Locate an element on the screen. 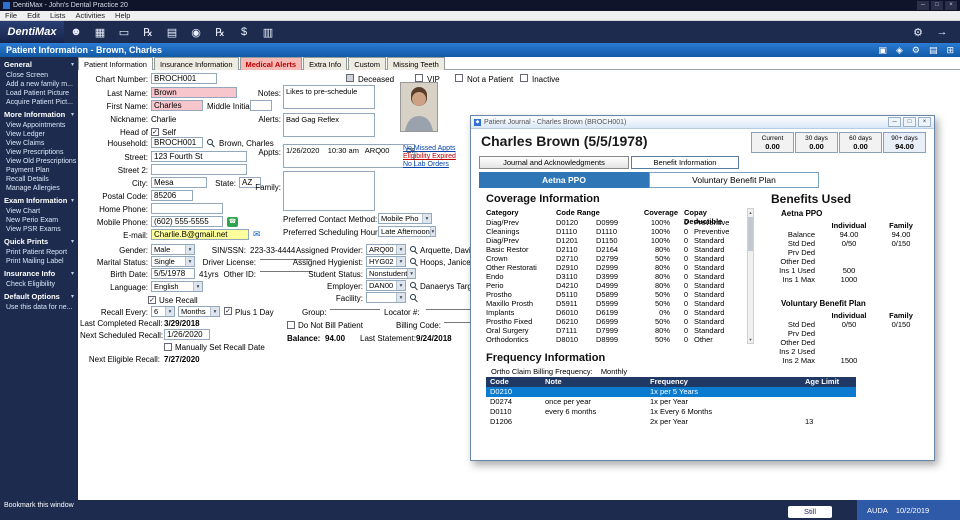  sidebar-section-more-information: More Information ▾ is located at coordinates (39, 114).